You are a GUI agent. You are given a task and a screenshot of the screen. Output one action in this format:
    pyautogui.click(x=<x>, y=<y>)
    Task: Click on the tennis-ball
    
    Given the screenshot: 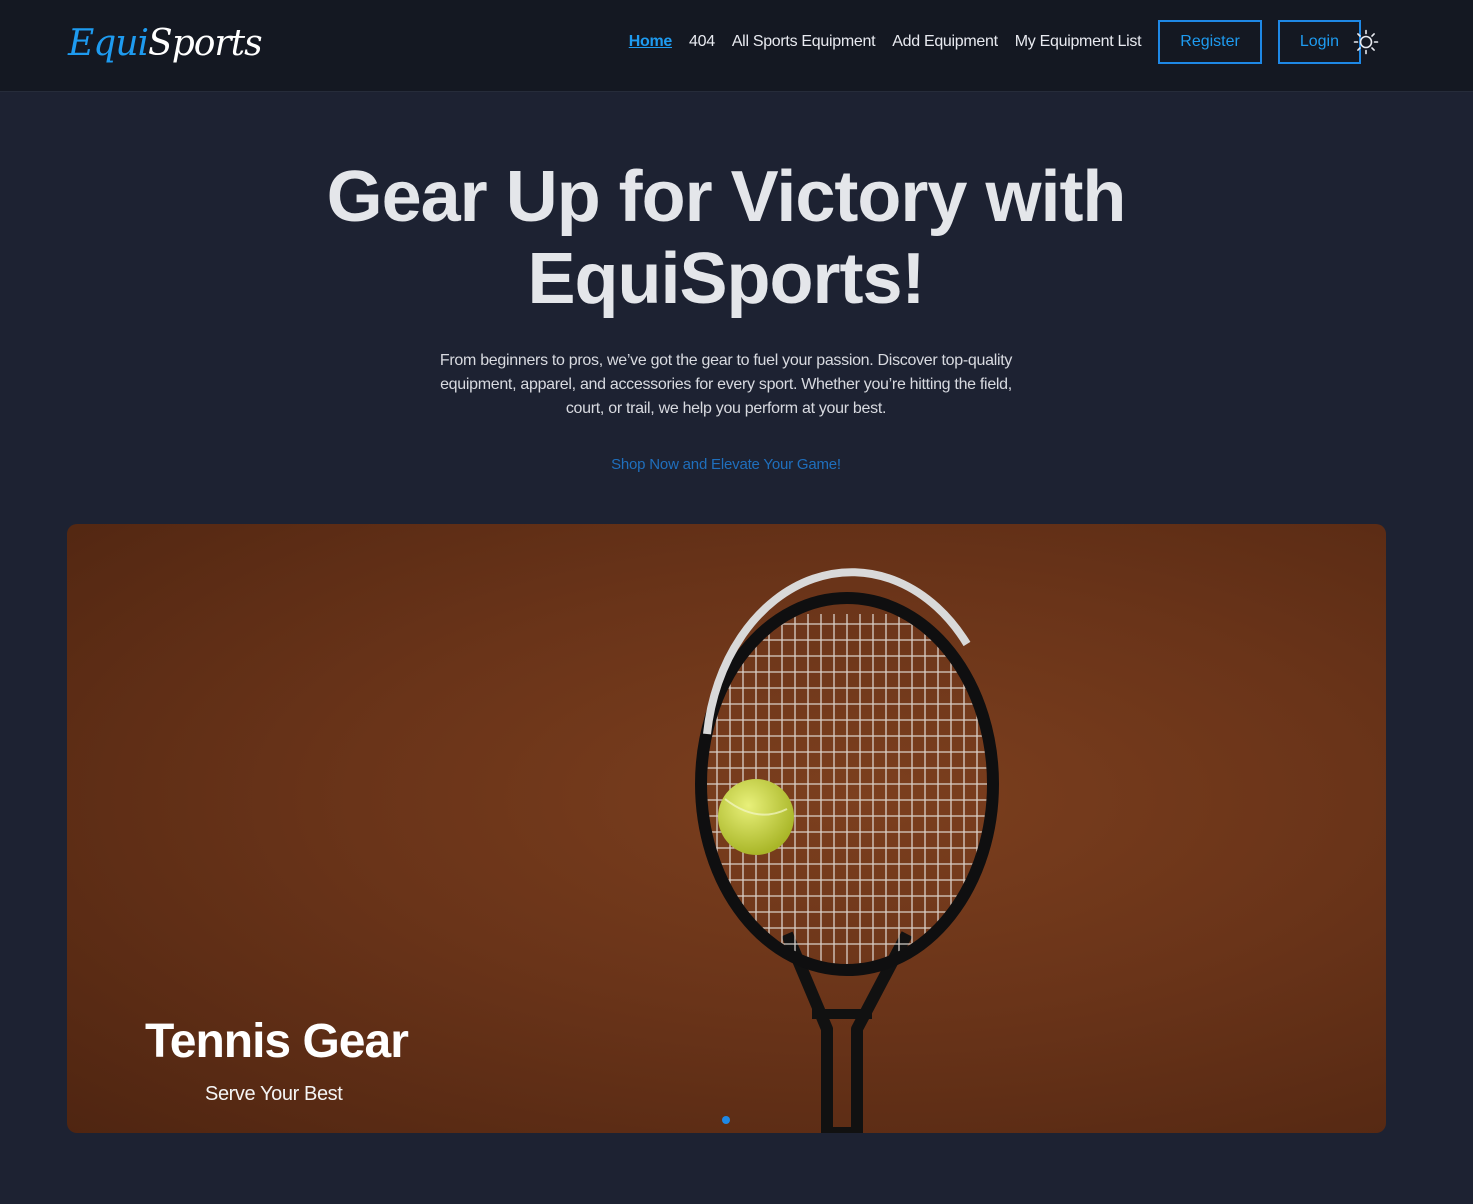 What is the action you would take?
    pyautogui.click(x=756, y=817)
    